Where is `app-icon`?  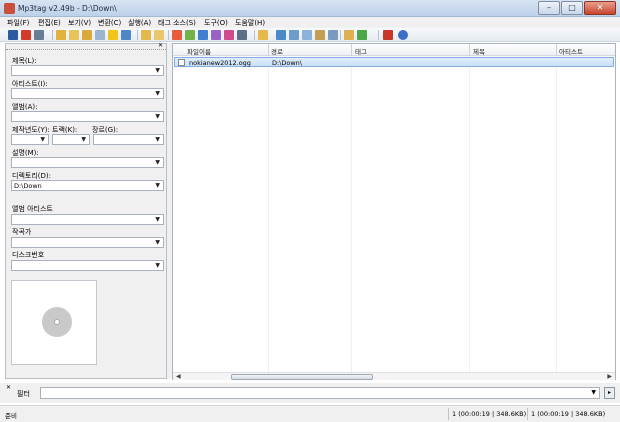 app-icon is located at coordinates (9, 8).